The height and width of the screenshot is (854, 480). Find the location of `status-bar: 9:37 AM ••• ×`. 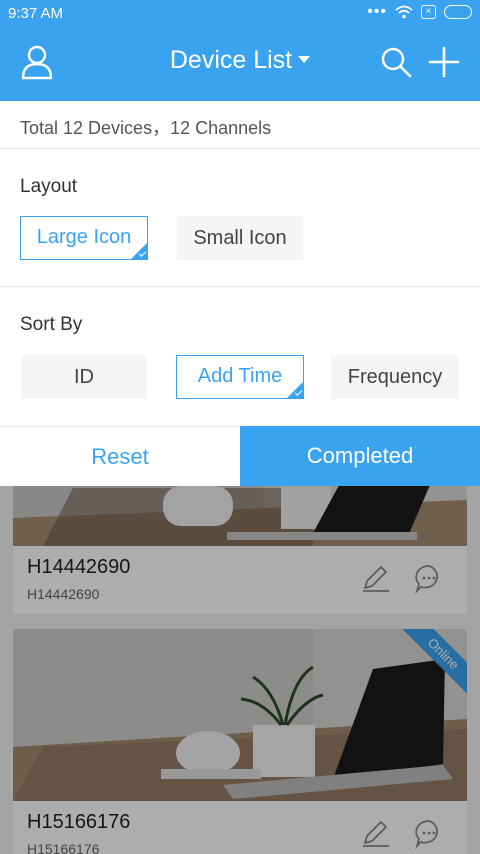

status-bar: 9:37 AM ••• × is located at coordinates (240, 14).